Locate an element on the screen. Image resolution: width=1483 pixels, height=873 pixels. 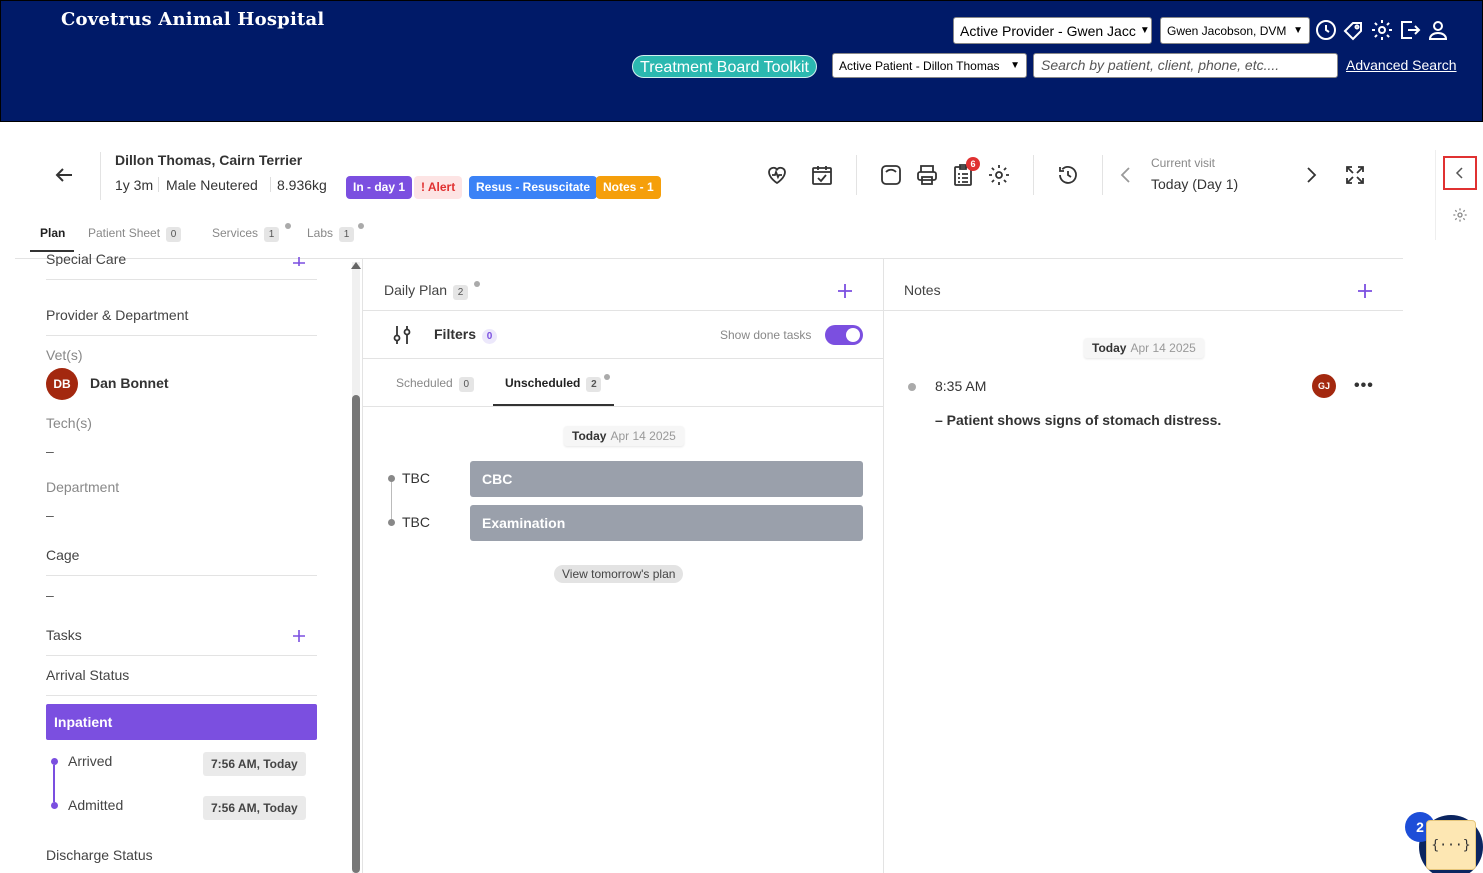
tab-label: Services is located at coordinates (235, 233).